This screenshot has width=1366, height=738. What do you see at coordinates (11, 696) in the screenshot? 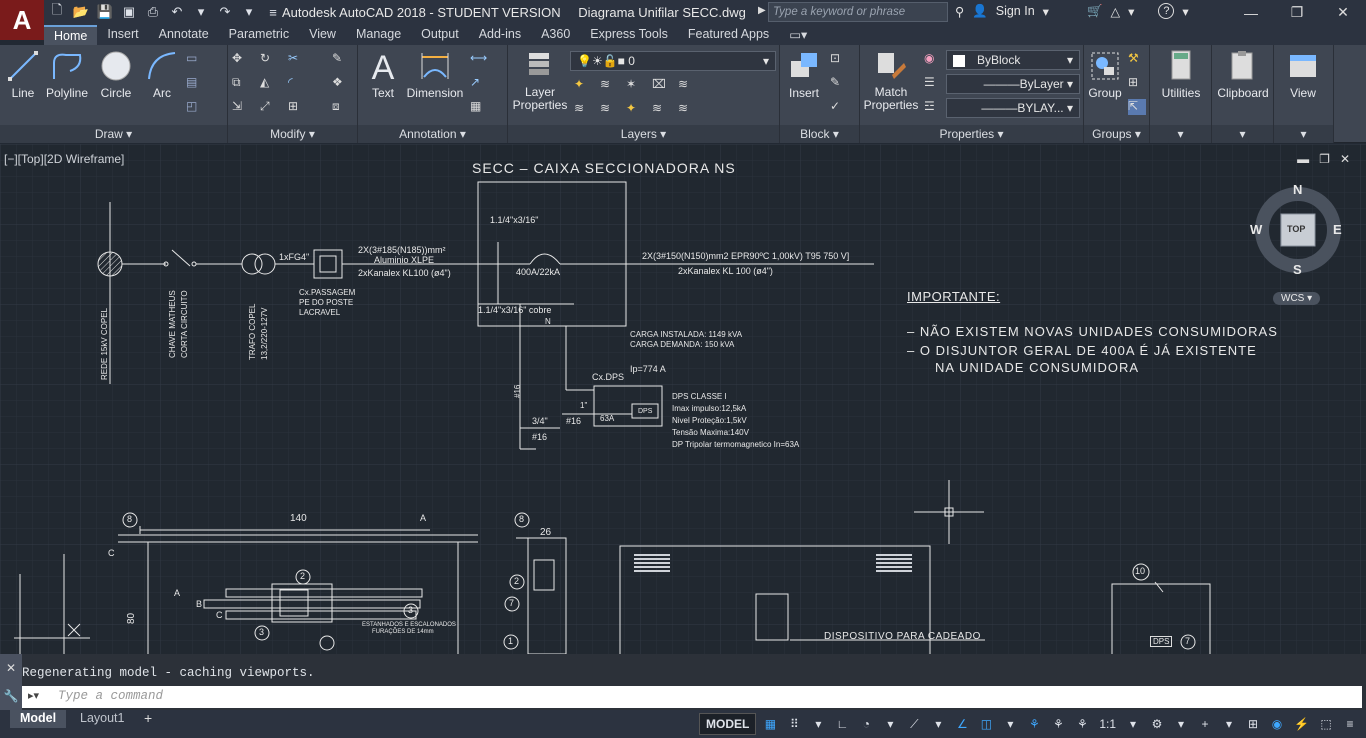
I see `command-customize-icon: 🔧` at bounding box center [11, 696].